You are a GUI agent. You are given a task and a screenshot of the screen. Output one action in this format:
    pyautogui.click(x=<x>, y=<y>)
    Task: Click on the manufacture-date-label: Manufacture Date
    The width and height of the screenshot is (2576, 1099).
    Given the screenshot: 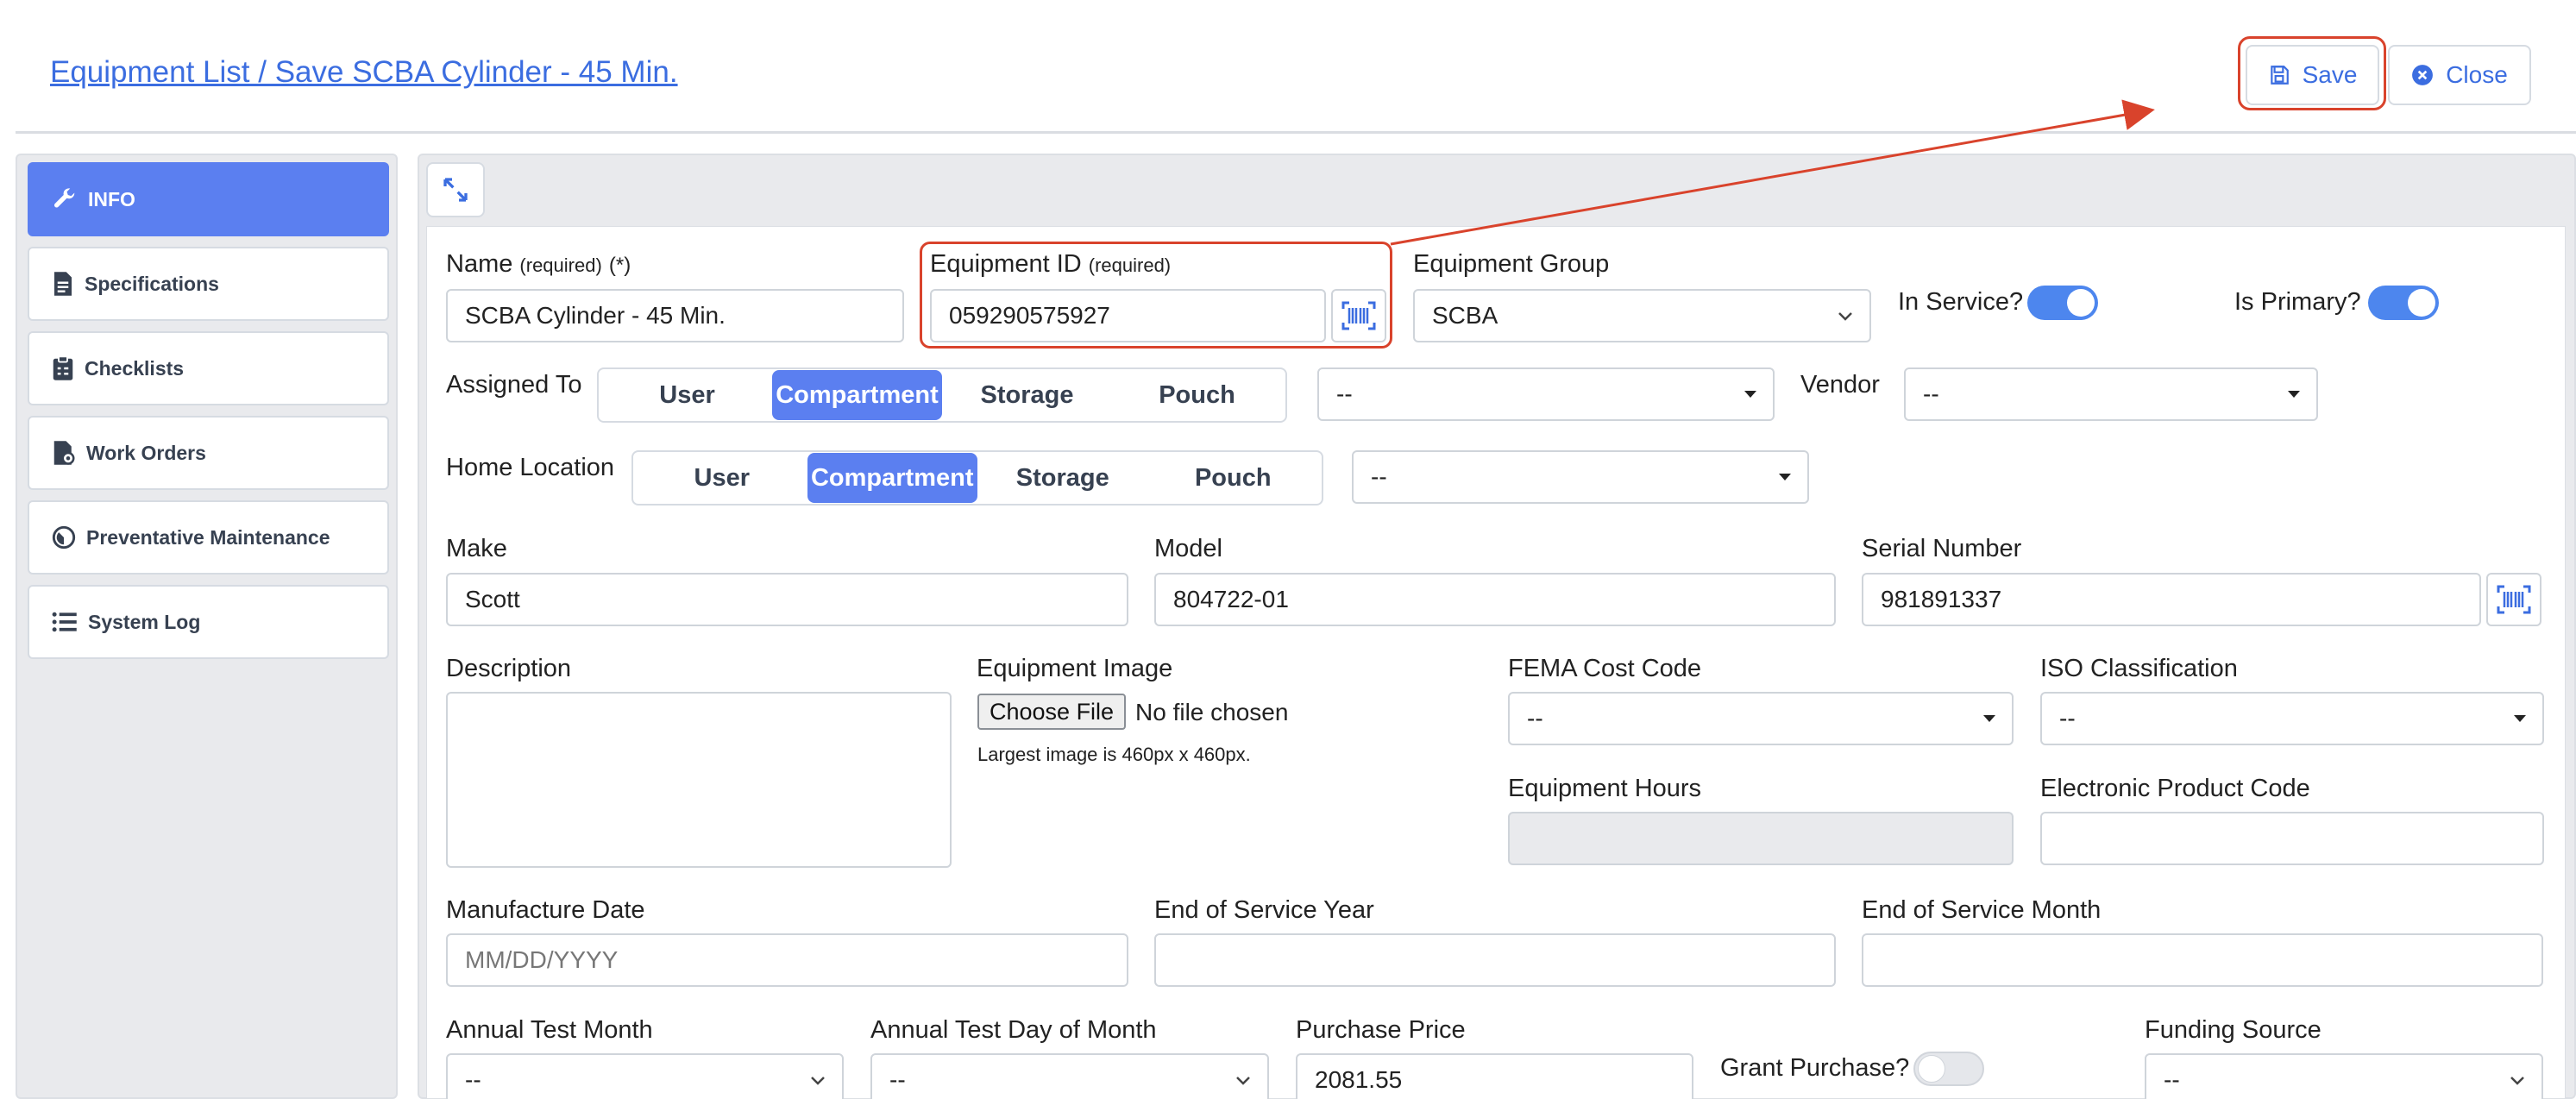 What is the action you would take?
    pyautogui.click(x=545, y=910)
    